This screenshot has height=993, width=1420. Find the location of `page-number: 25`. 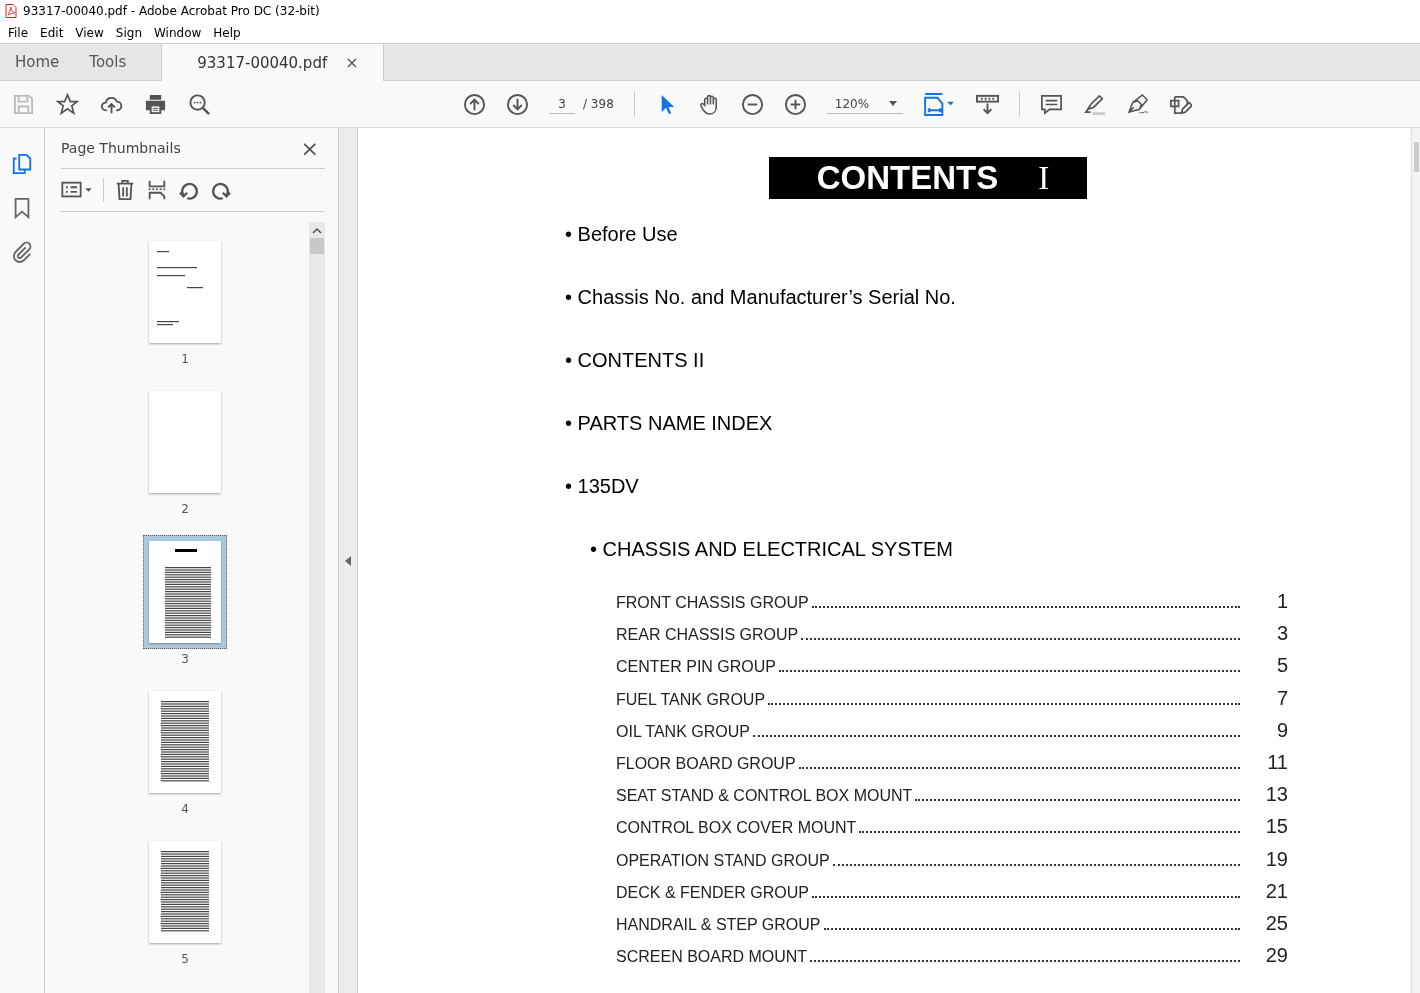

page-number: 25 is located at coordinates (1276, 923).